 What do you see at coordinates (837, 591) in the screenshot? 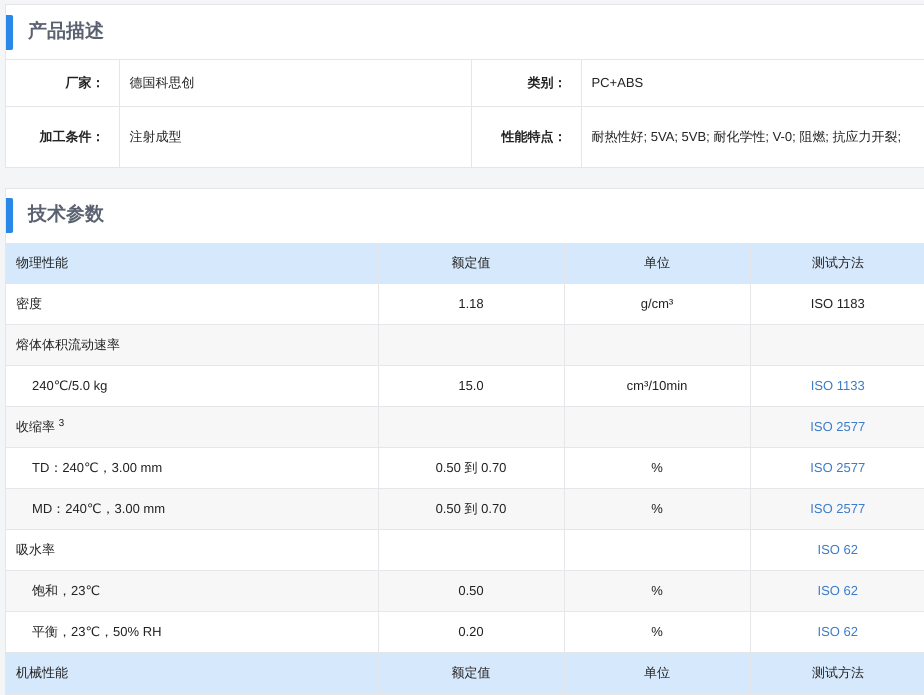
I see `test-method-link: ISO 62` at bounding box center [837, 591].